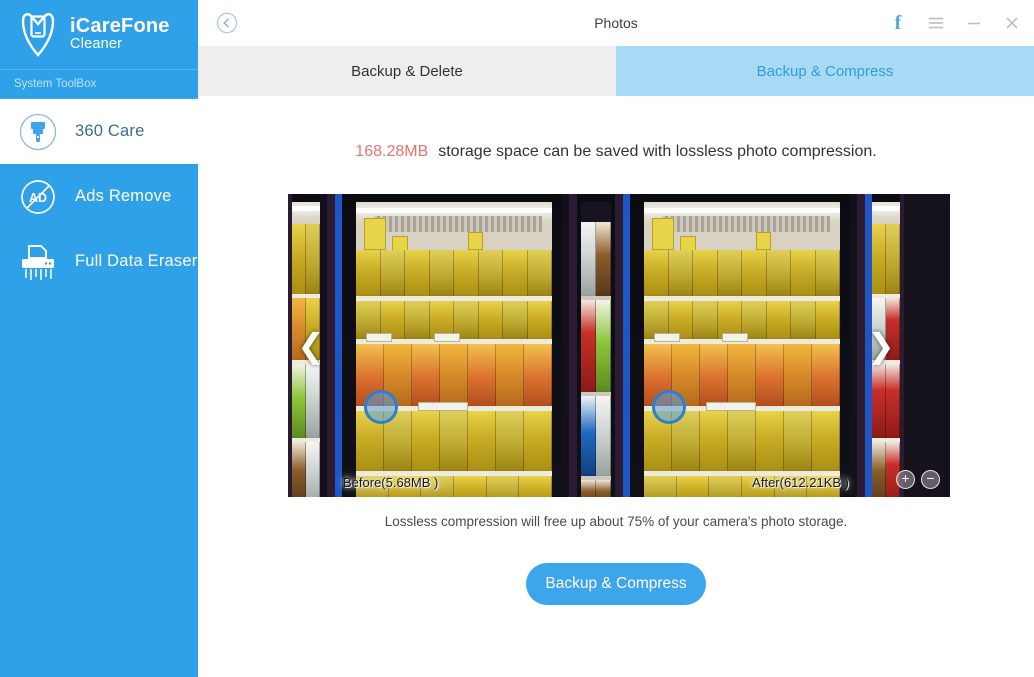  I want to click on photo-gap-filler, so click(596, 345).